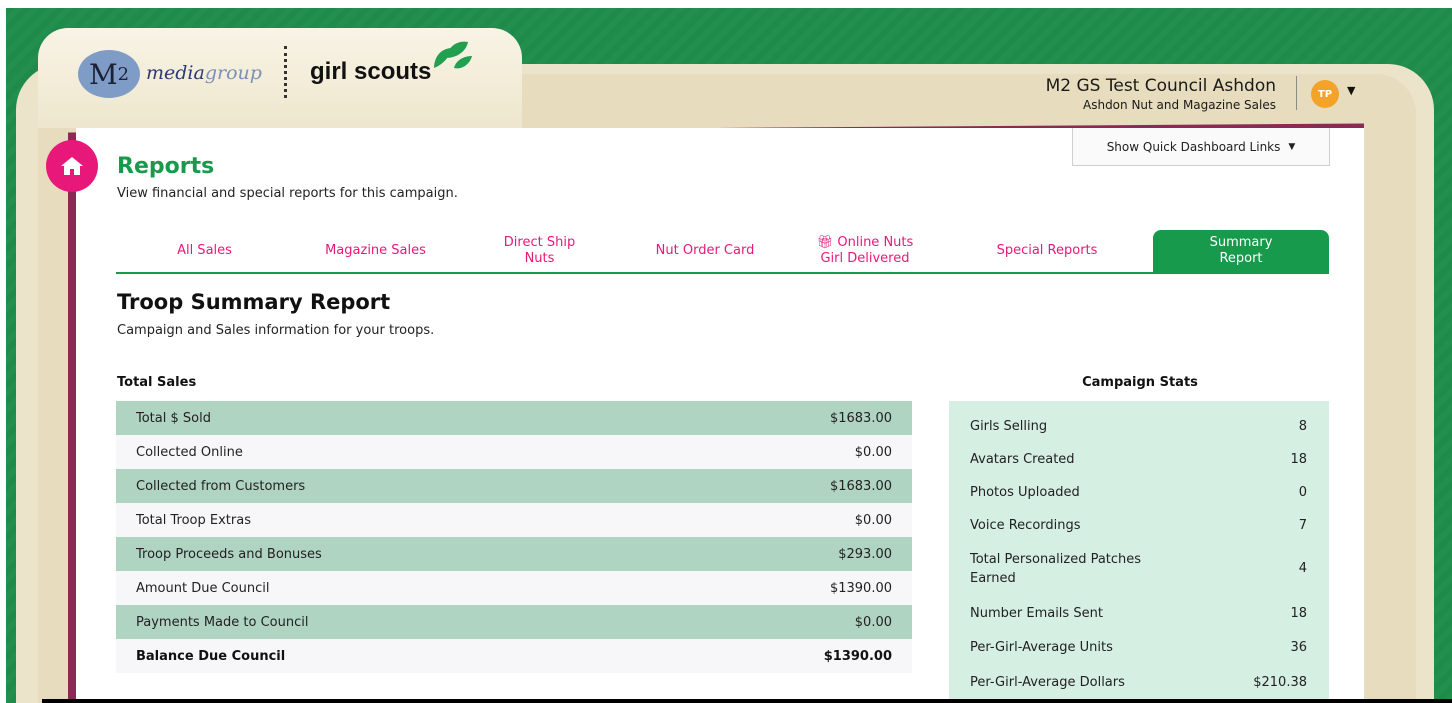  I want to click on table-row: Amount Due Council $1390.00, so click(514, 588).